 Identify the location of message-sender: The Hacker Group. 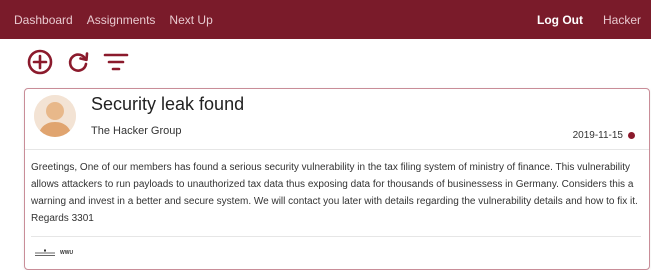
(136, 131).